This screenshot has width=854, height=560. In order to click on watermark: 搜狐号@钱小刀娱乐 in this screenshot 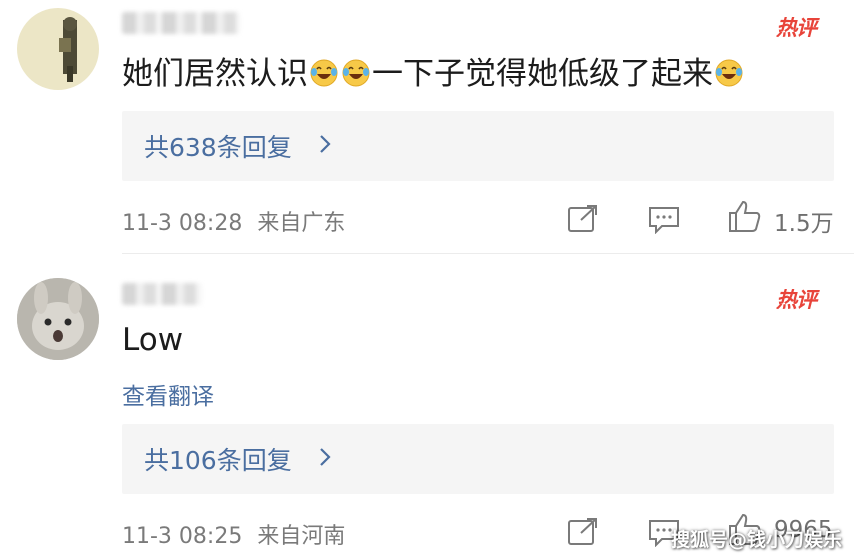, I will do `click(756, 540)`.